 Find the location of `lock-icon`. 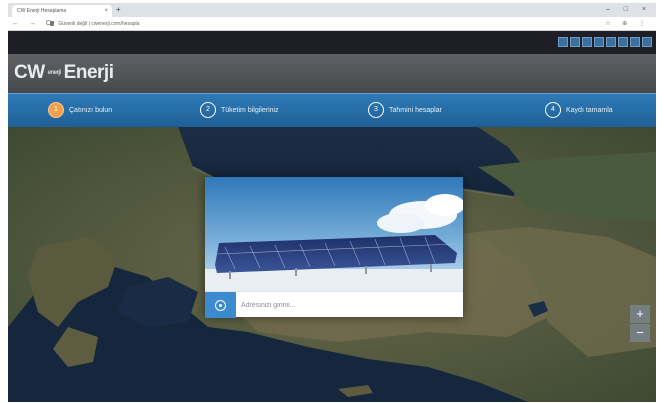

lock-icon is located at coordinates (52, 24).